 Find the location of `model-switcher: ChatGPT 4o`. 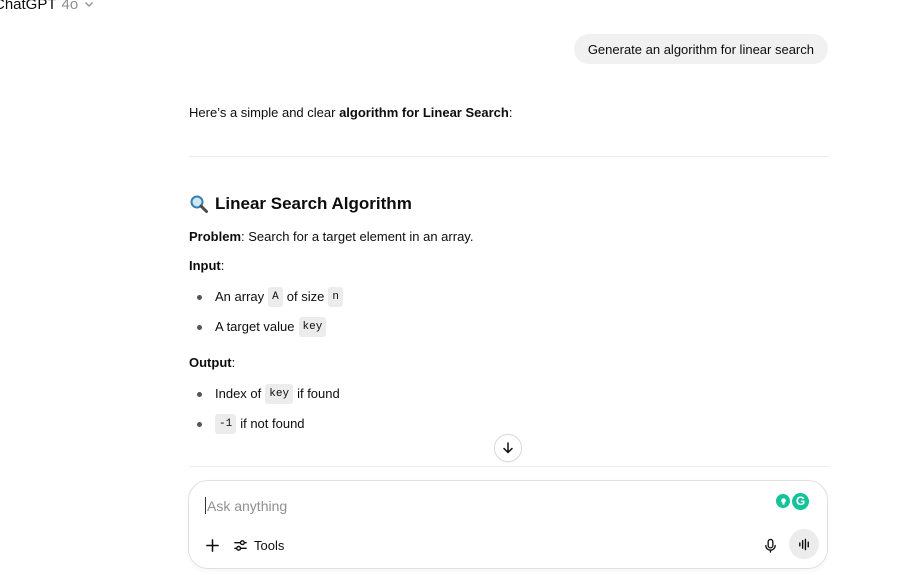

model-switcher: ChatGPT 4o is located at coordinates (47, 7).